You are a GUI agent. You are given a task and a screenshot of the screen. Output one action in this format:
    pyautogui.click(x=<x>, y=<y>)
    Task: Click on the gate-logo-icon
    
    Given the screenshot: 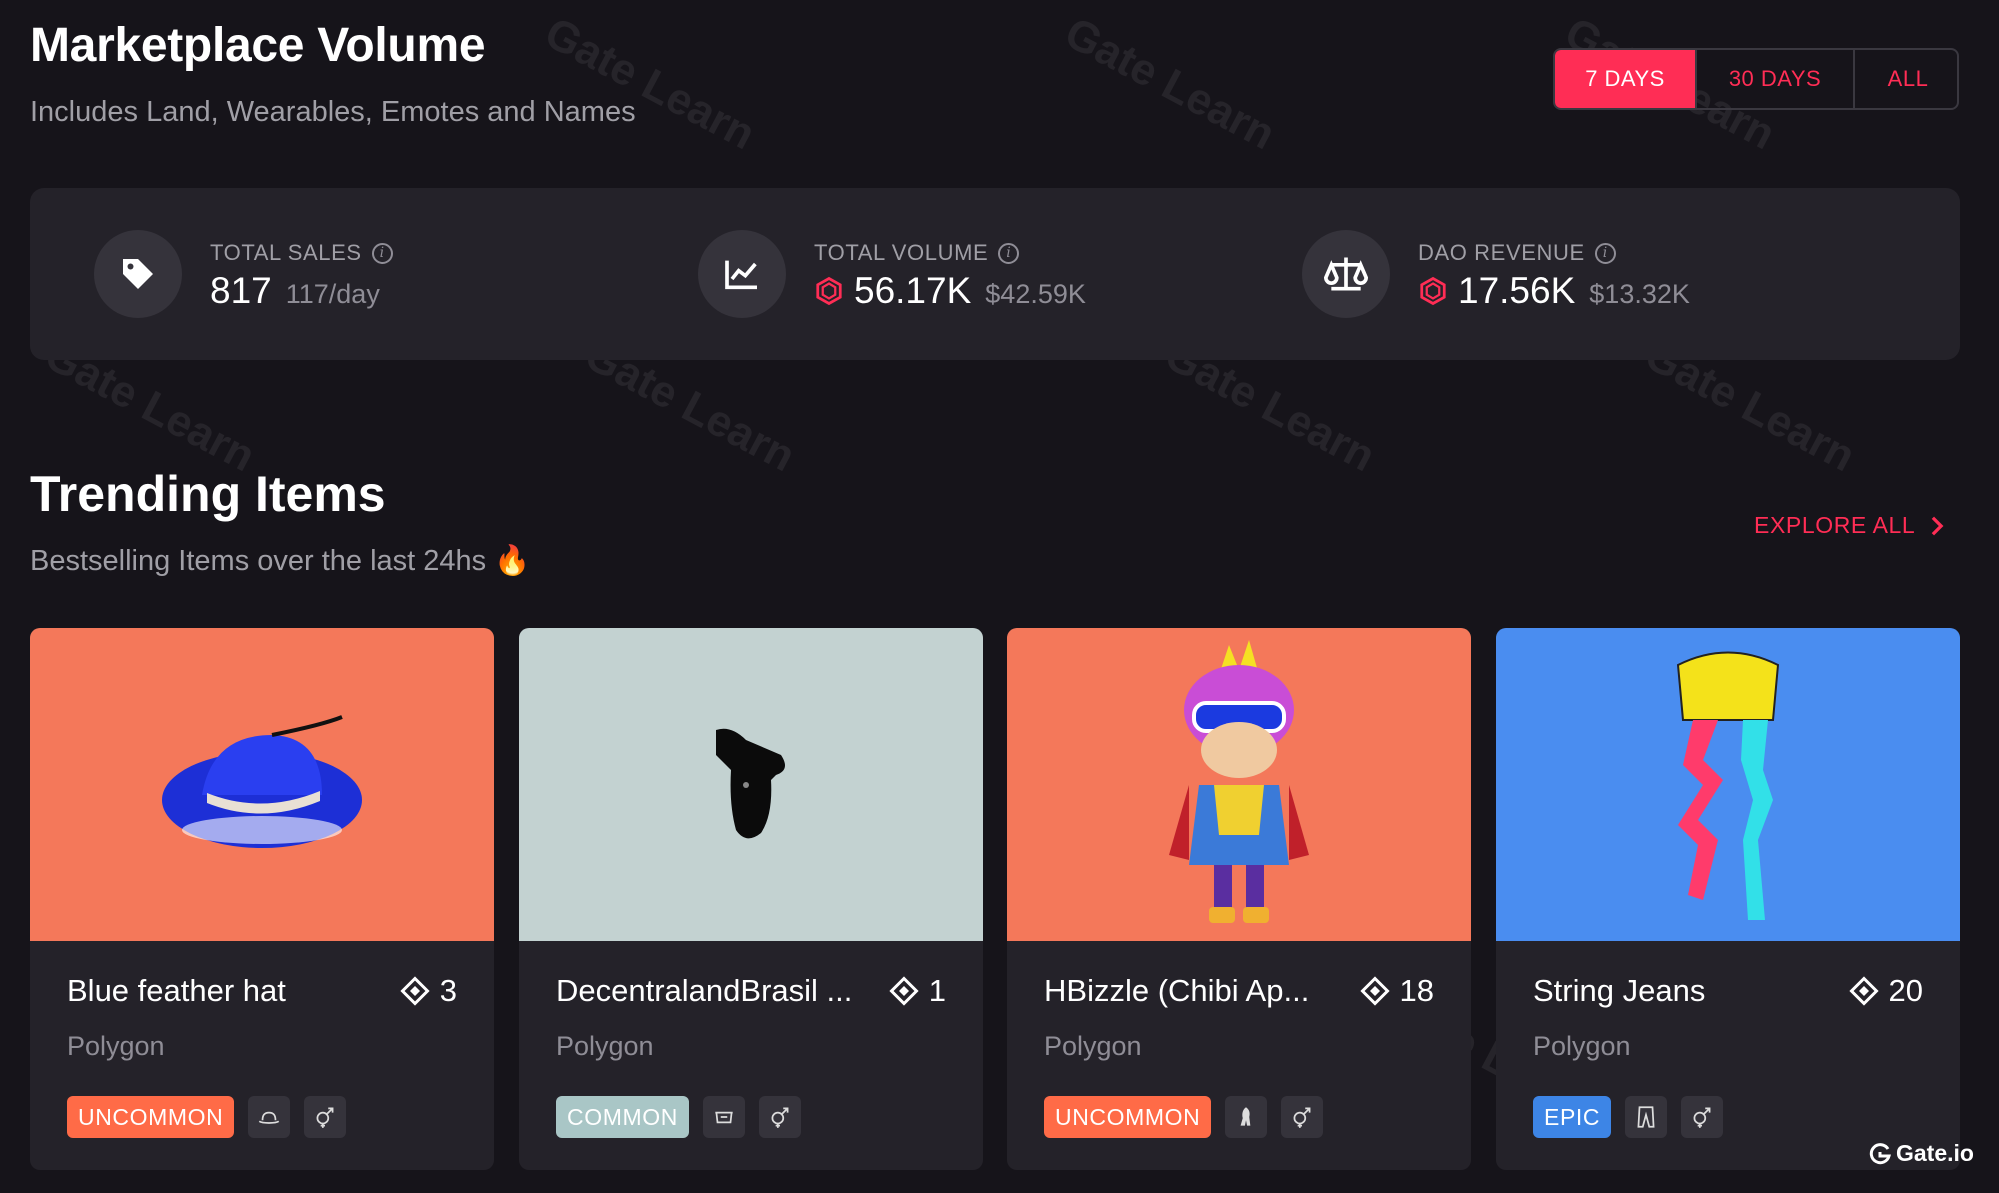 What is the action you would take?
    pyautogui.click(x=1880, y=1153)
    